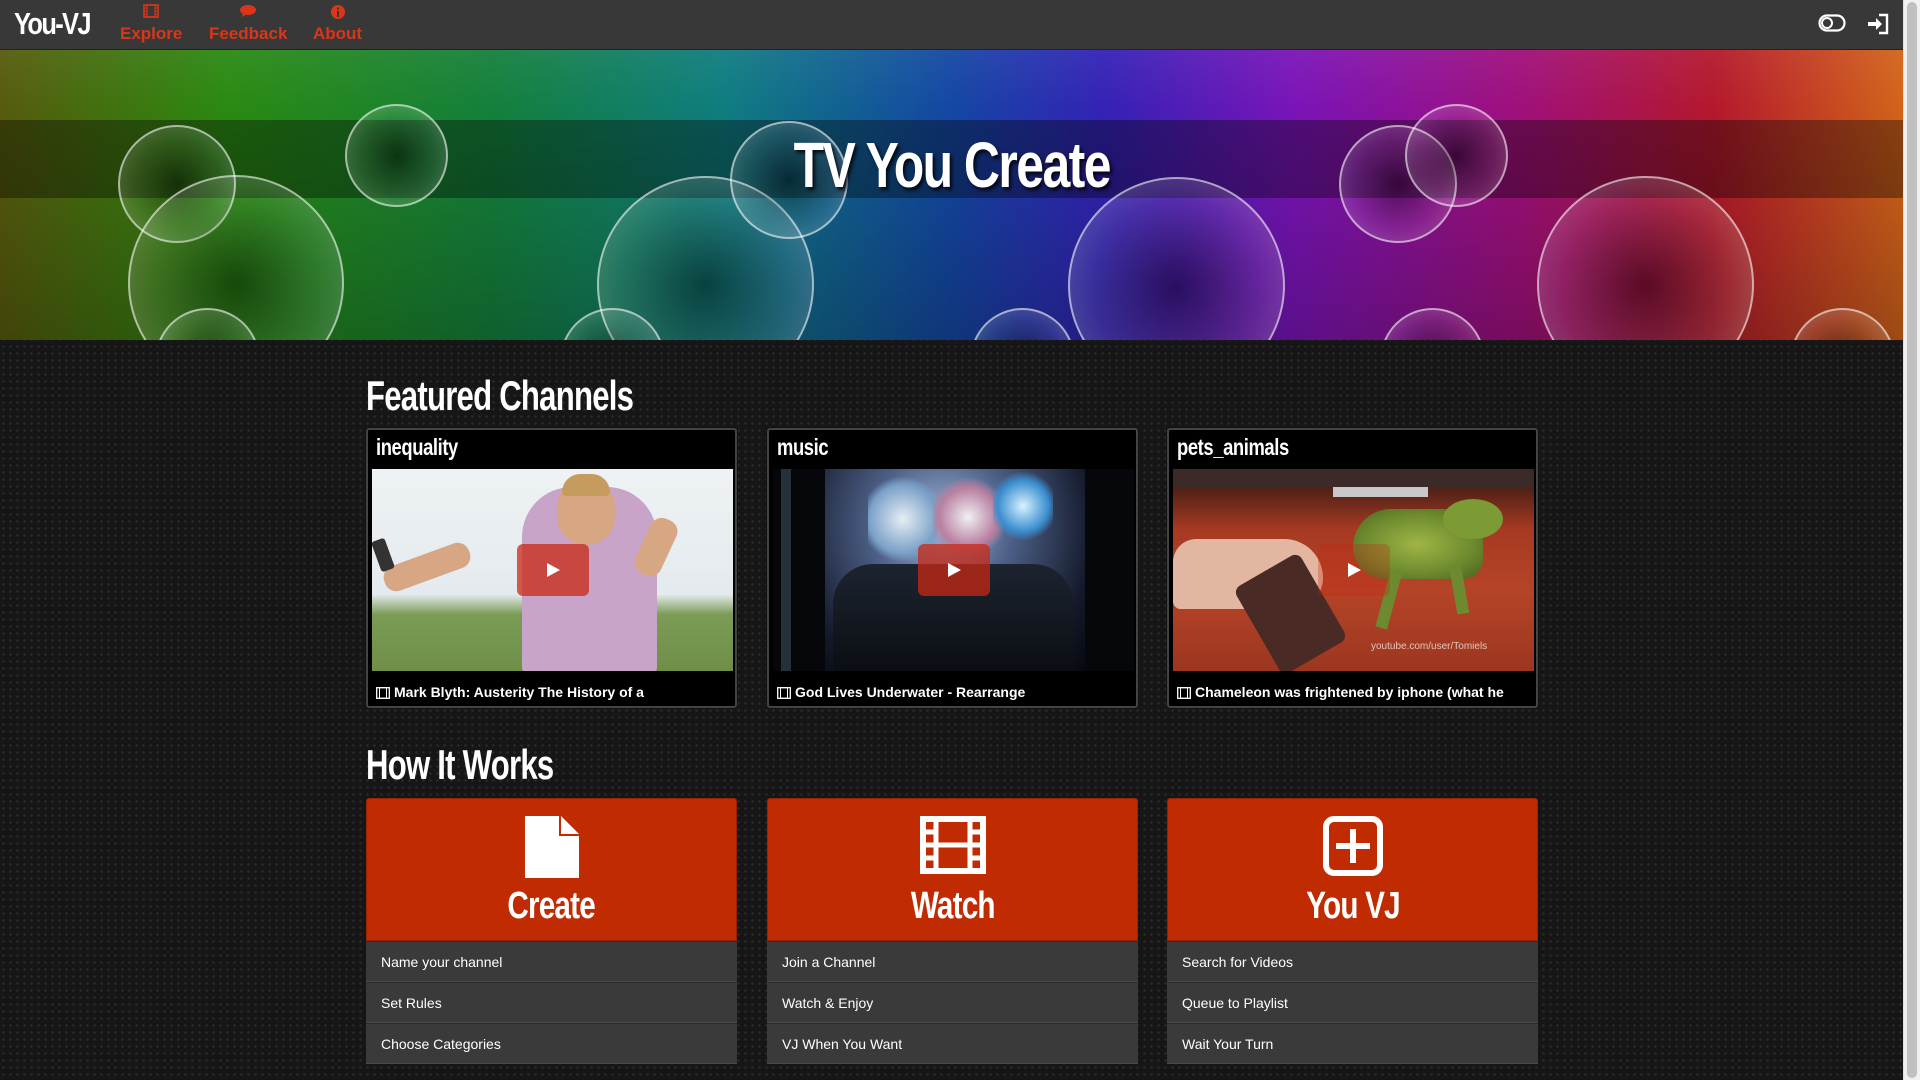 This screenshot has width=1920, height=1080. I want to click on watch-header: Watch, so click(952, 869).